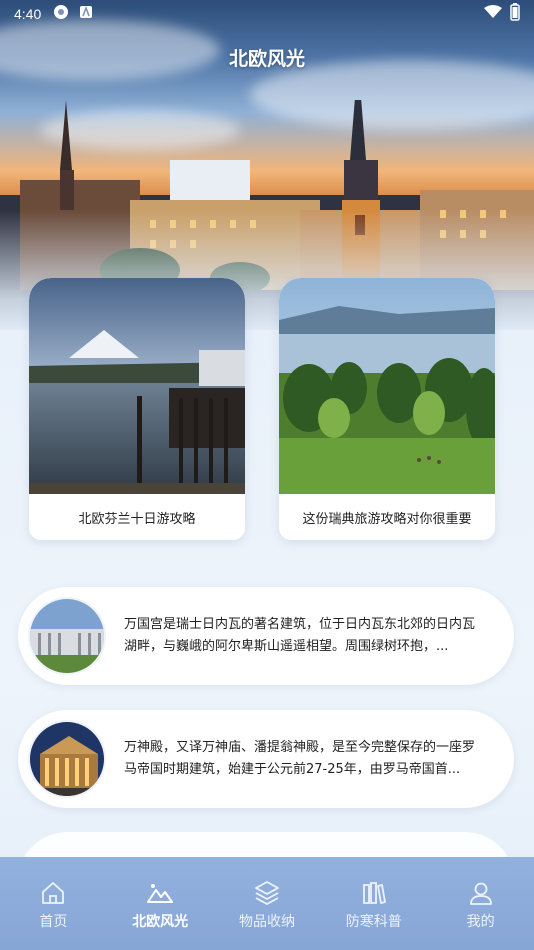  What do you see at coordinates (266, 922) in the screenshot?
I see `nav-label: 物品收纳` at bounding box center [266, 922].